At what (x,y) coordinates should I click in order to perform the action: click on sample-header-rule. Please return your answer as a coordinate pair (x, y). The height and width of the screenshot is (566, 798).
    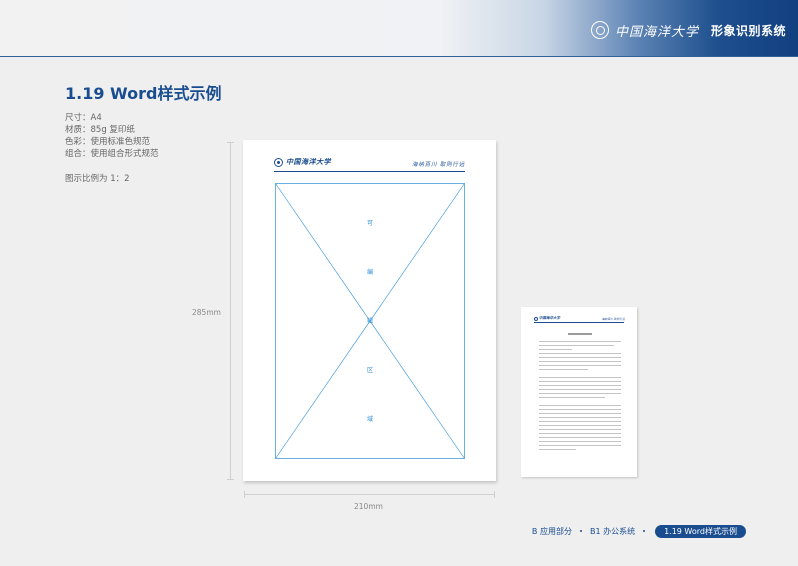
    Looking at the image, I should click on (579, 322).